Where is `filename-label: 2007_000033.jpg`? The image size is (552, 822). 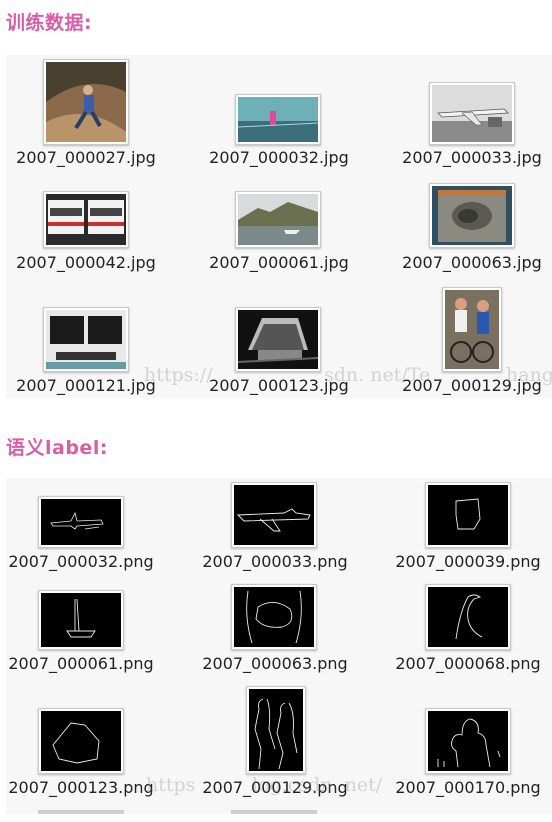
filename-label: 2007_000033.jpg is located at coordinates (472, 157).